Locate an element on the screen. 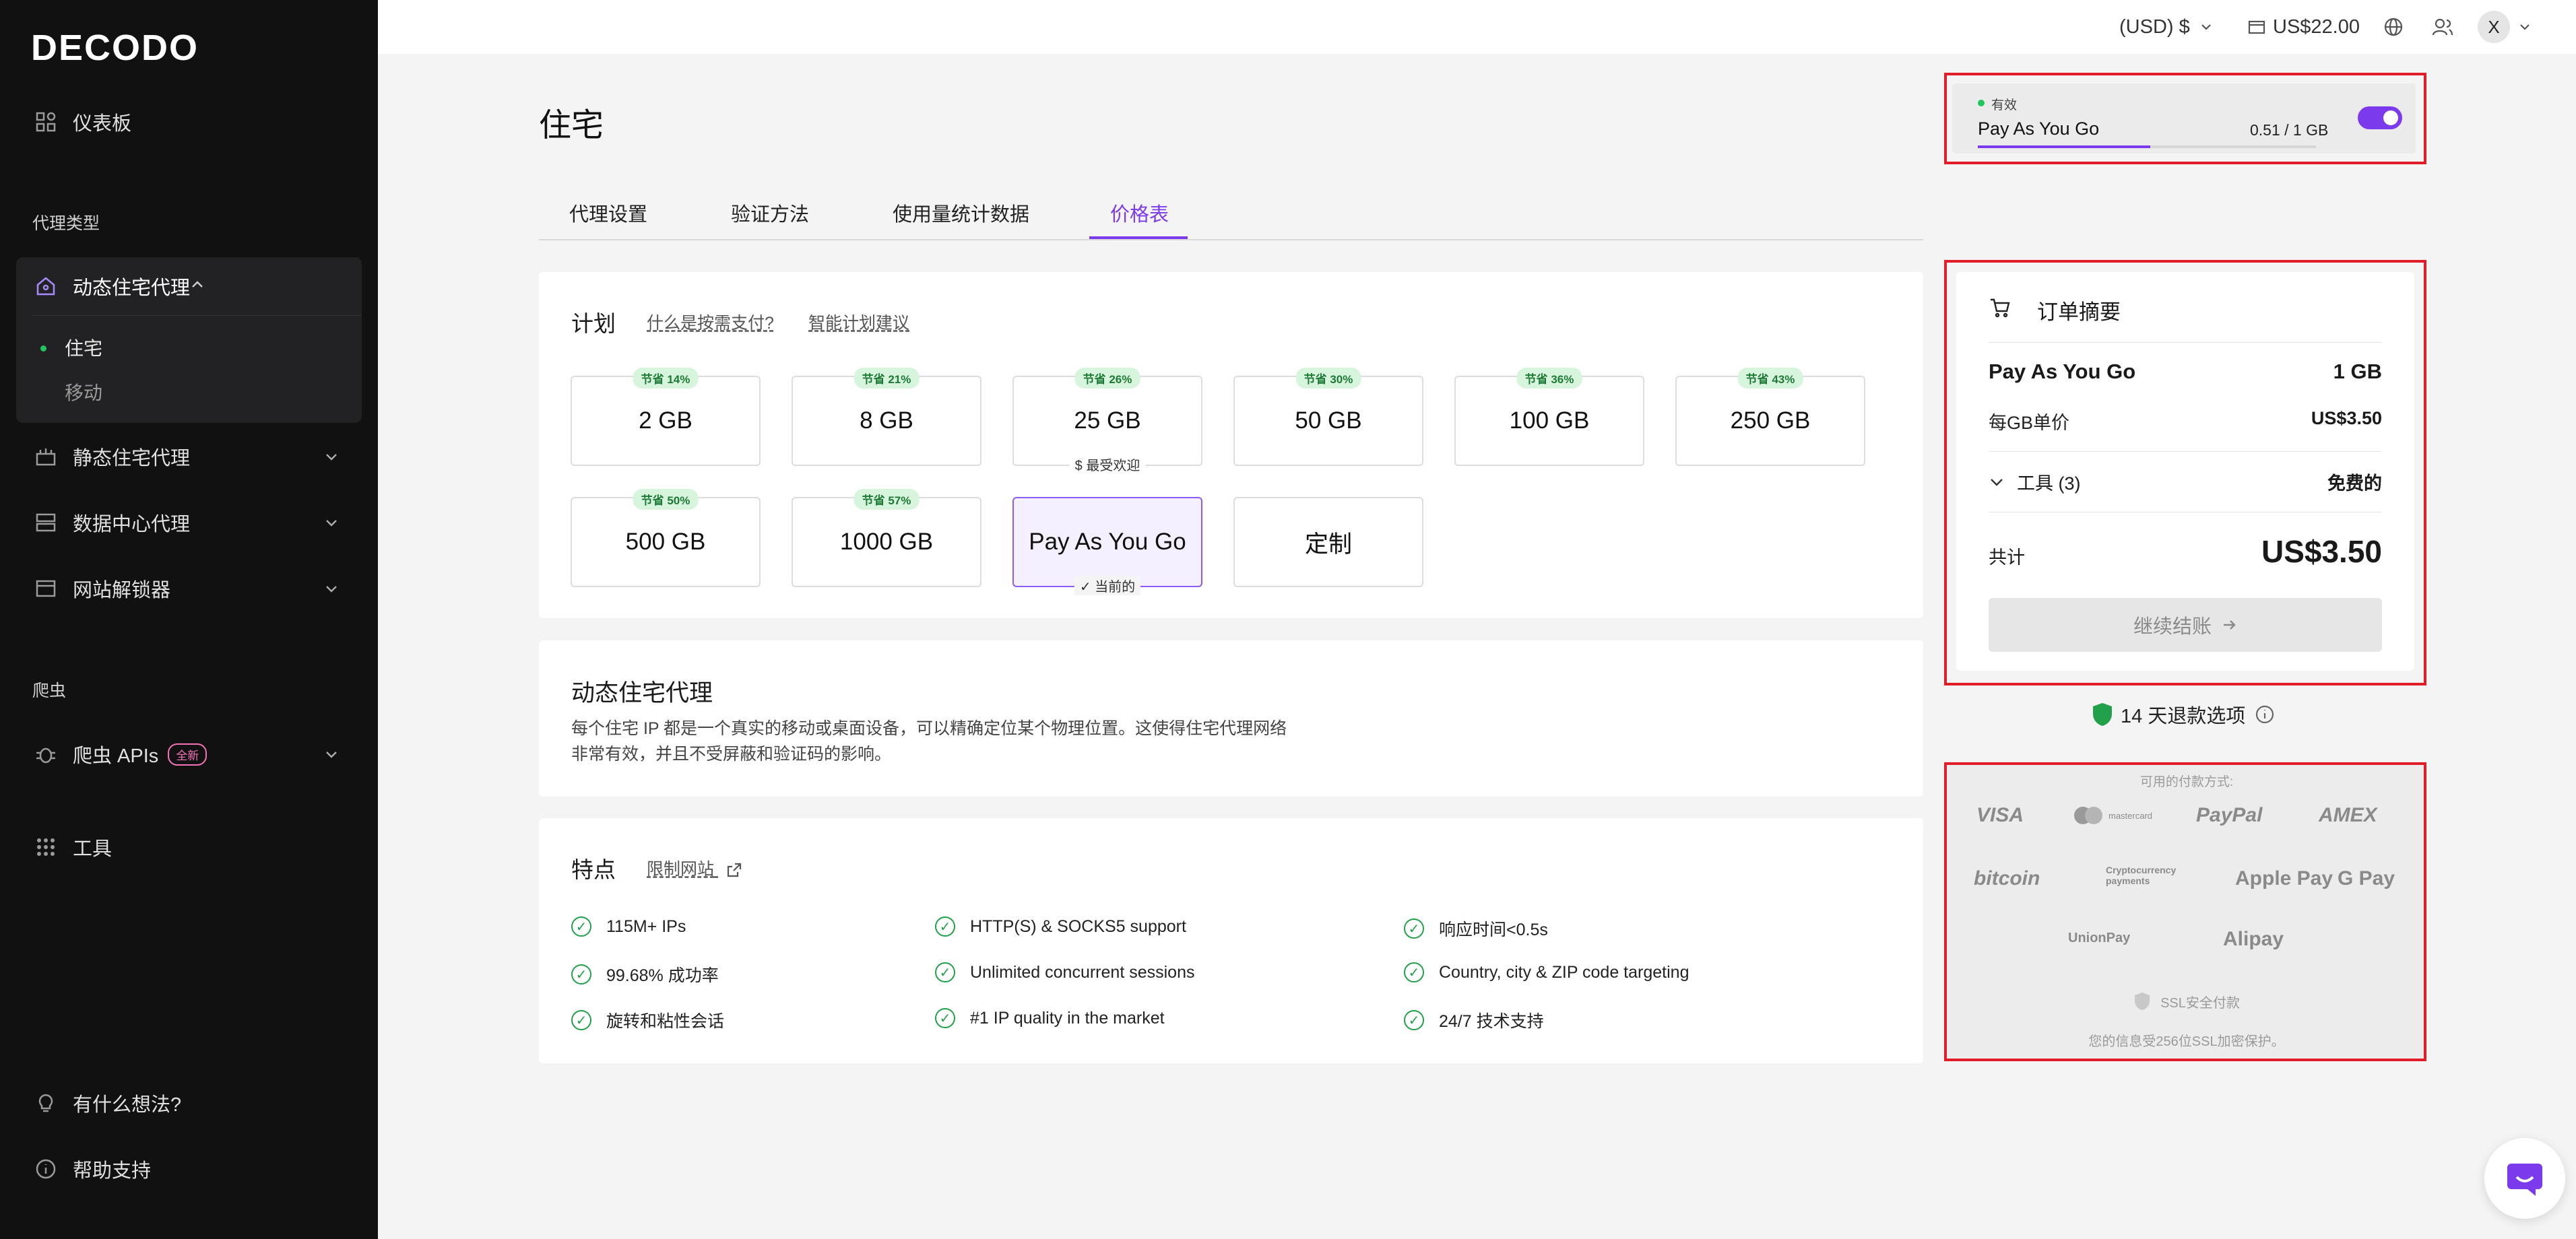 The height and width of the screenshot is (1239, 2576). language-button is located at coordinates (2394, 27).